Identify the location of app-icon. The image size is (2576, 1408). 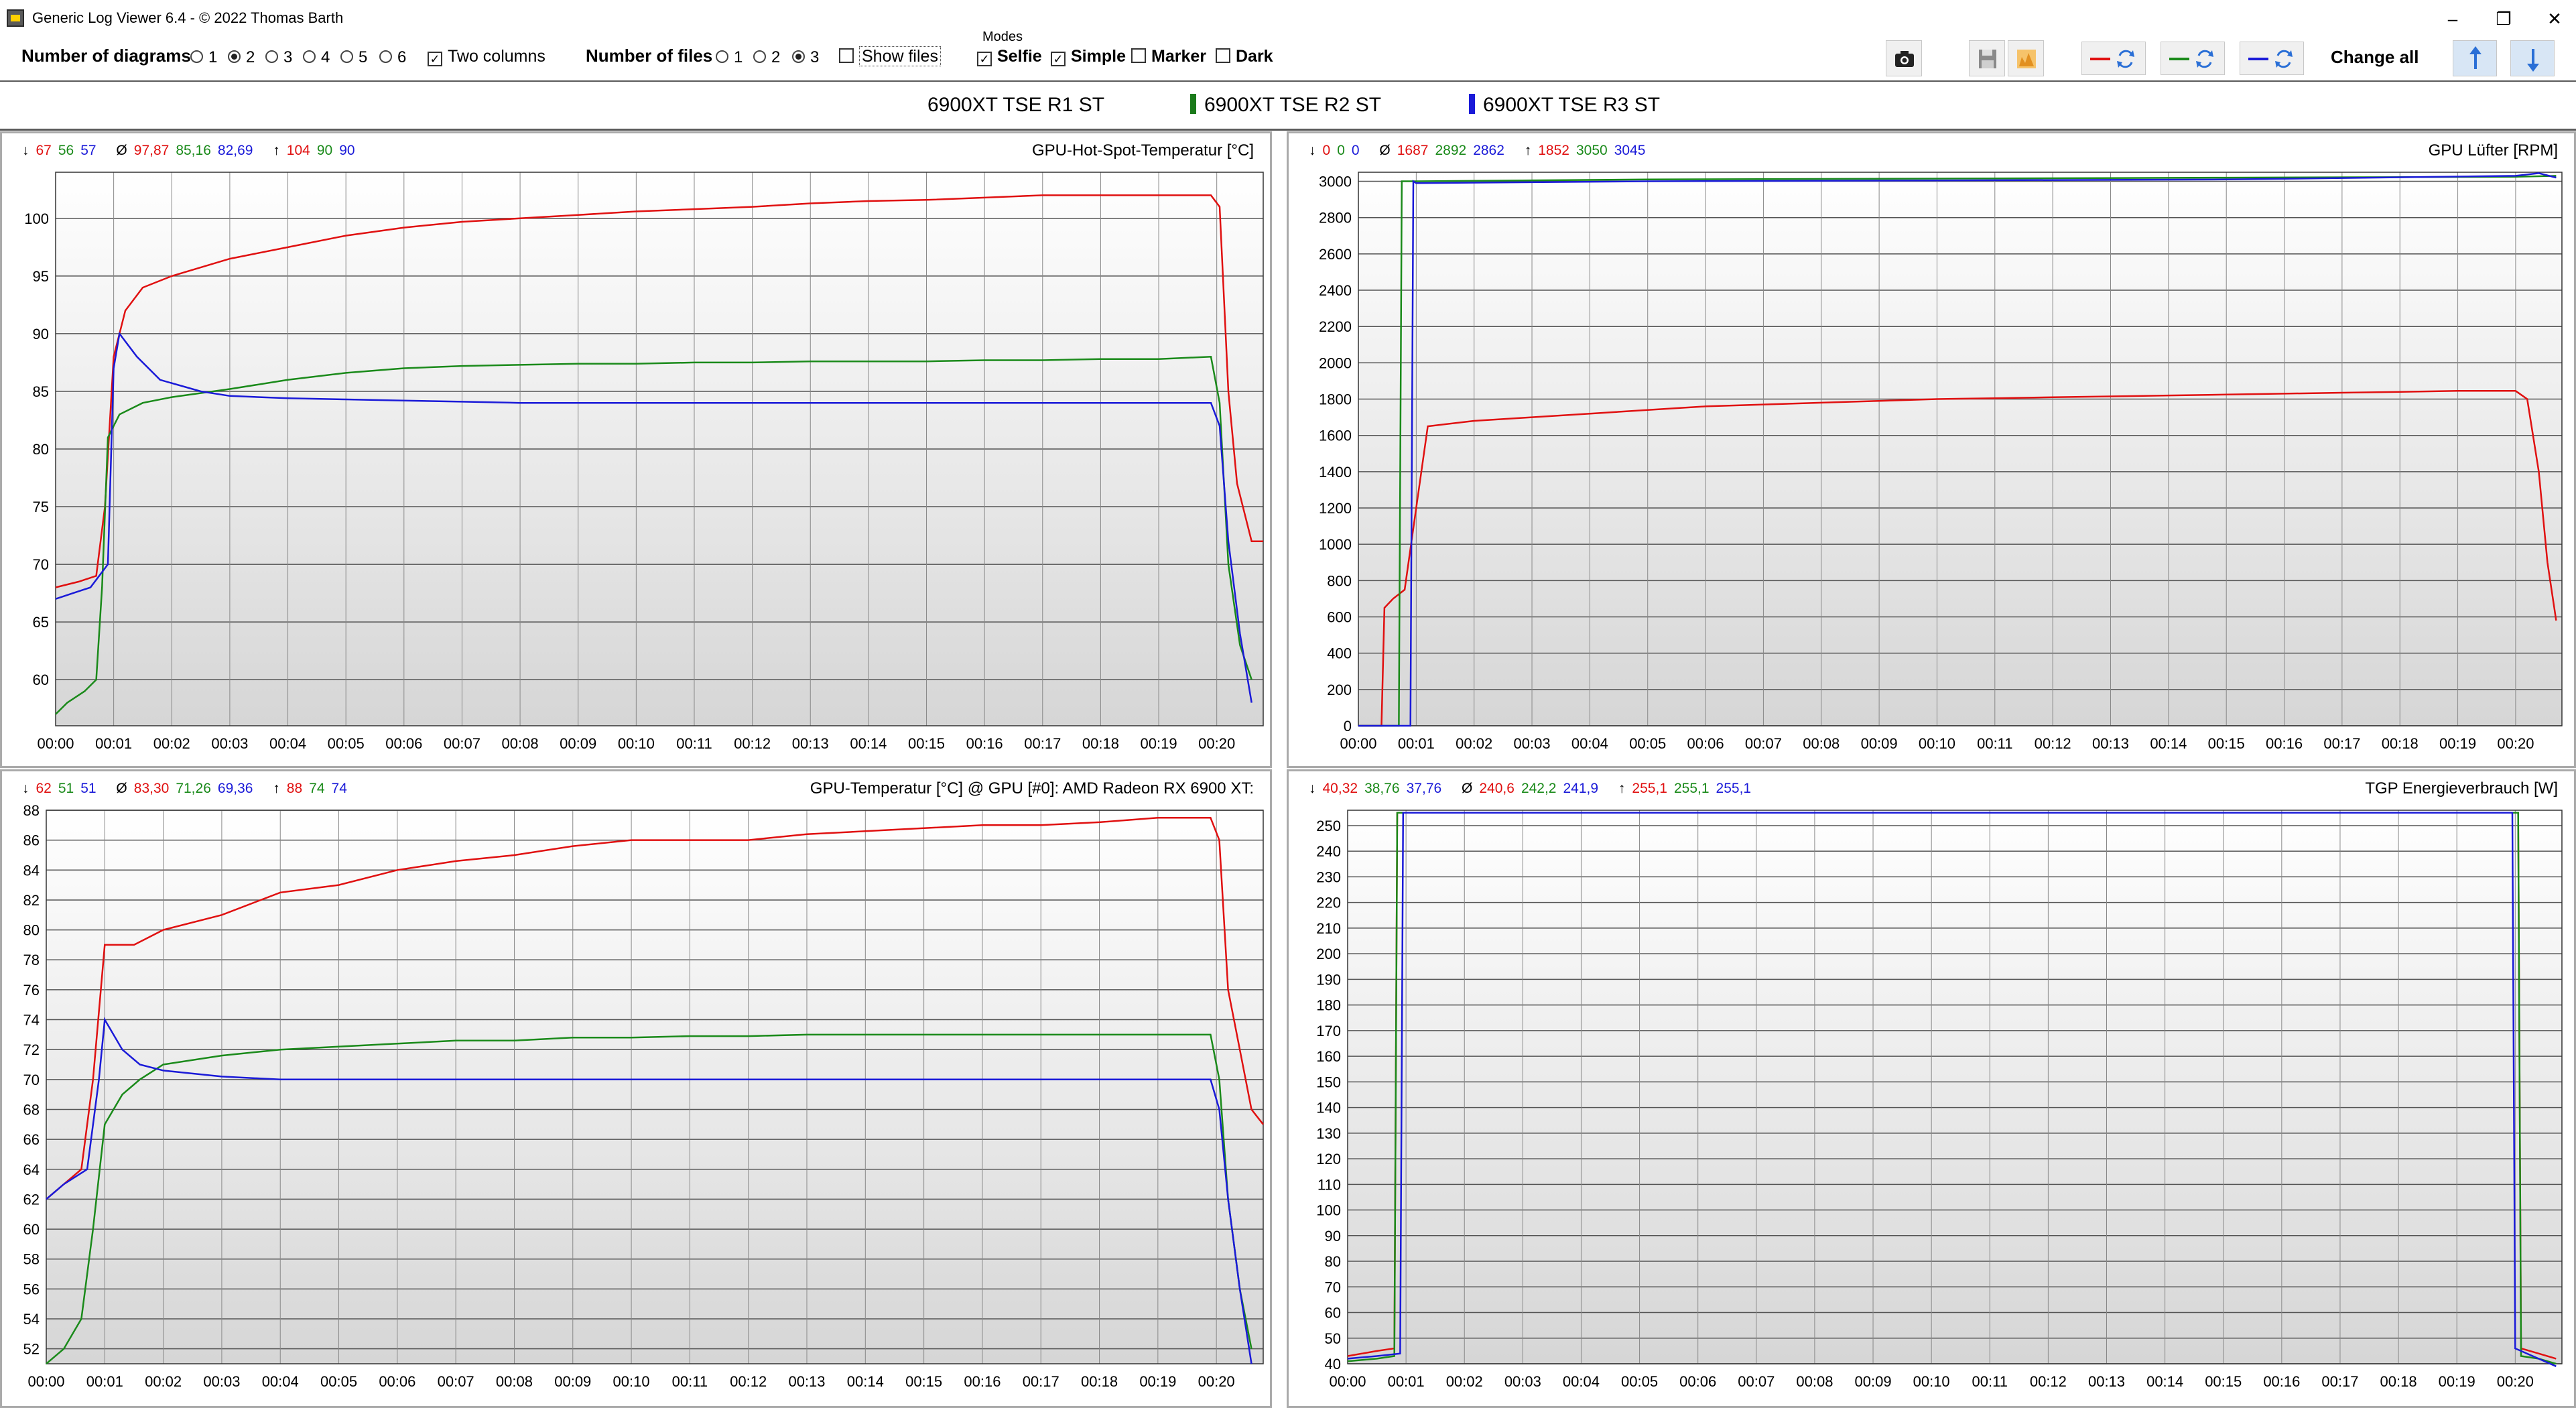
(15, 18).